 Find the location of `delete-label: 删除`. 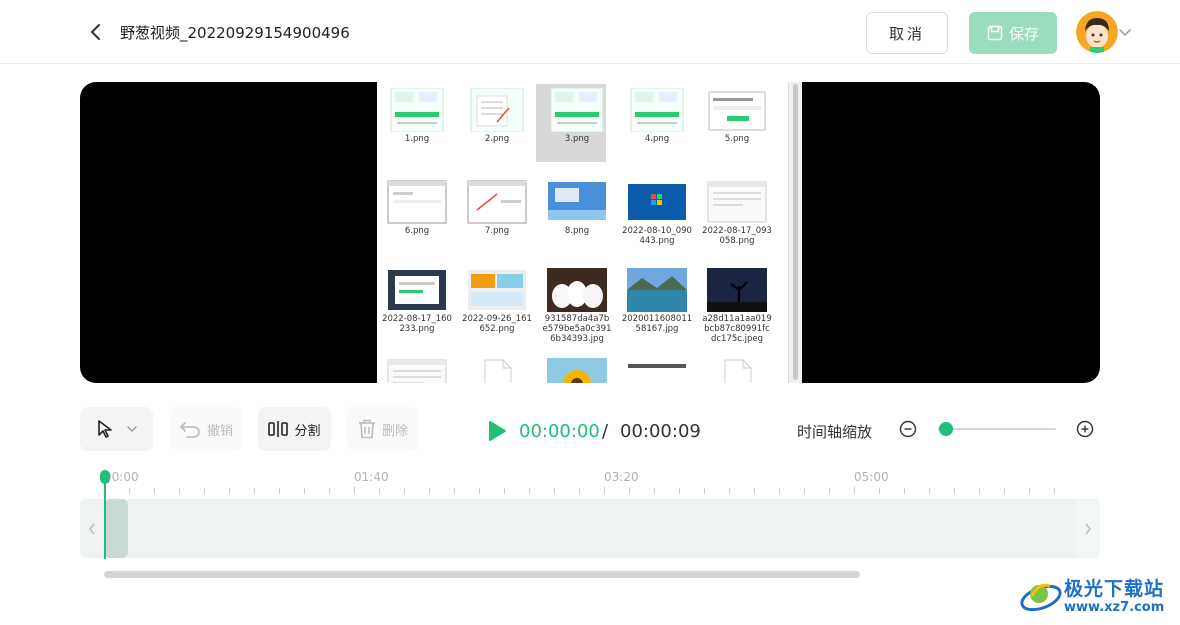

delete-label: 删除 is located at coordinates (394, 431).